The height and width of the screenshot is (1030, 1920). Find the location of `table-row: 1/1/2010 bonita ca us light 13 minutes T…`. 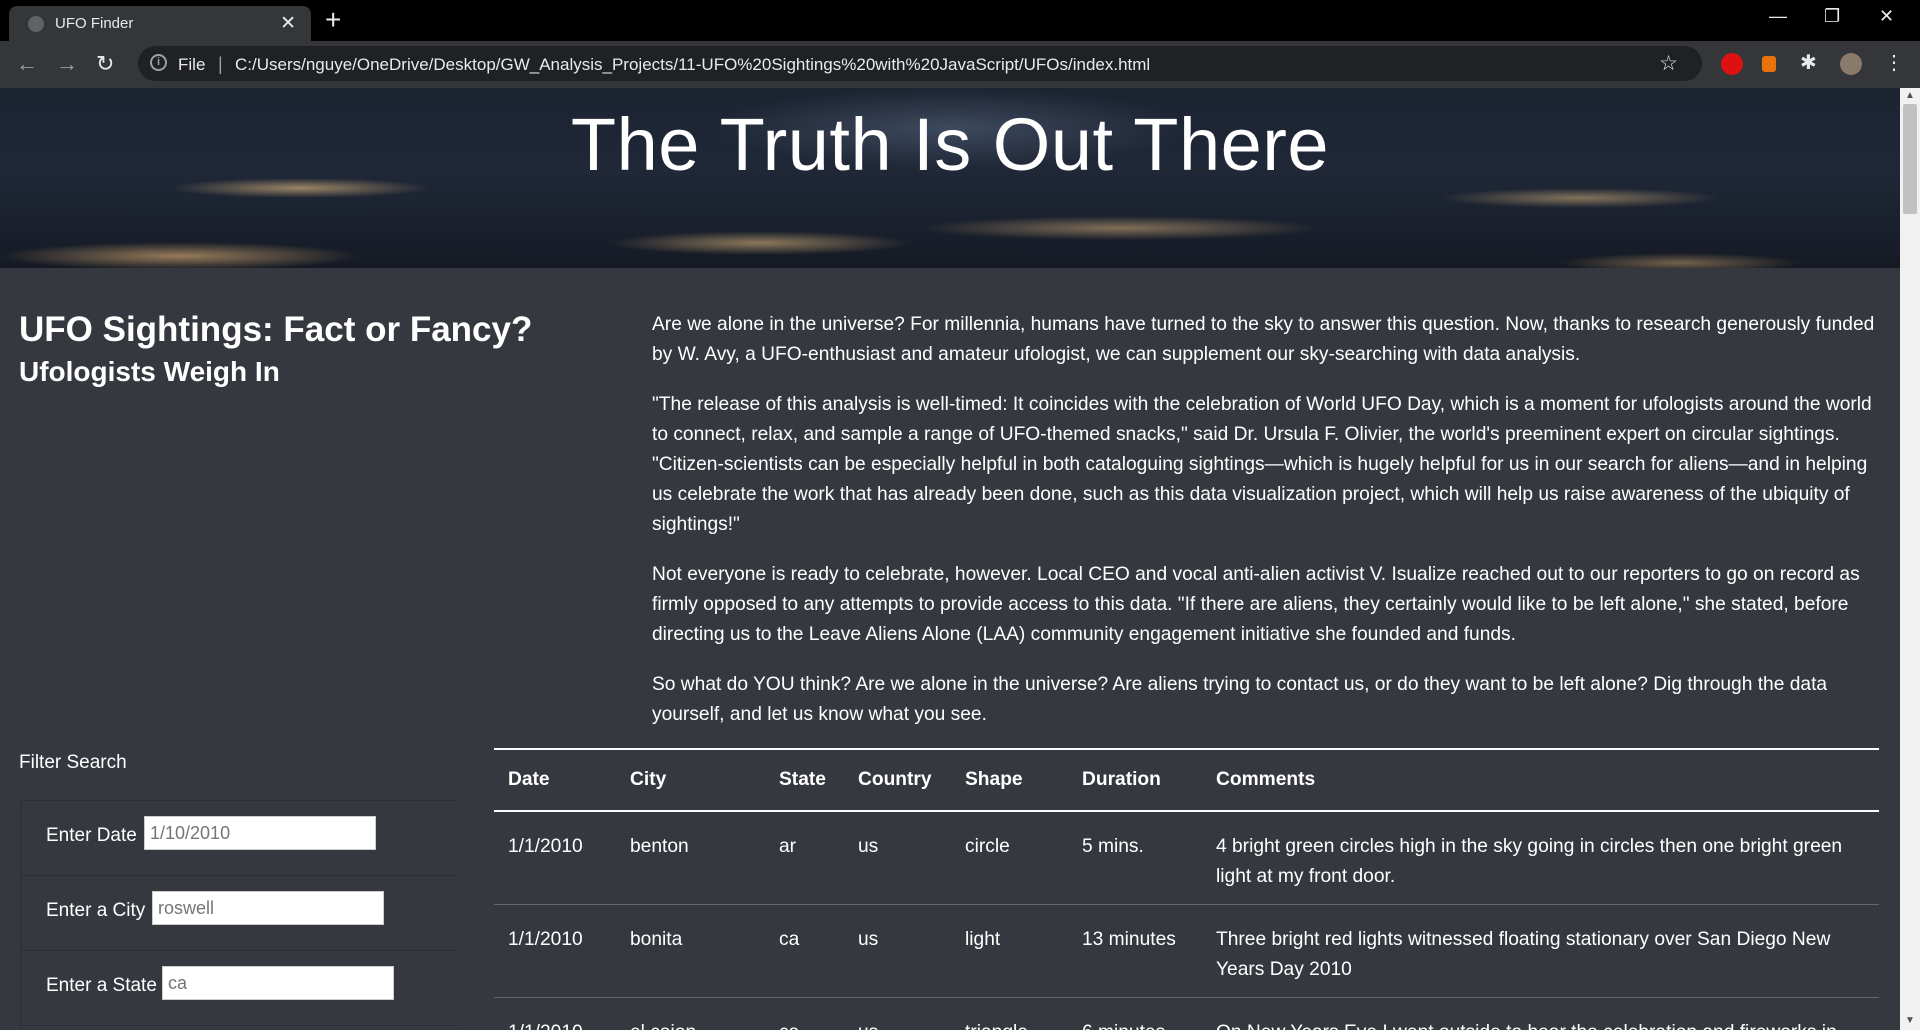

table-row: 1/1/2010 bonita ca us light 13 minutes T… is located at coordinates (1186, 951).